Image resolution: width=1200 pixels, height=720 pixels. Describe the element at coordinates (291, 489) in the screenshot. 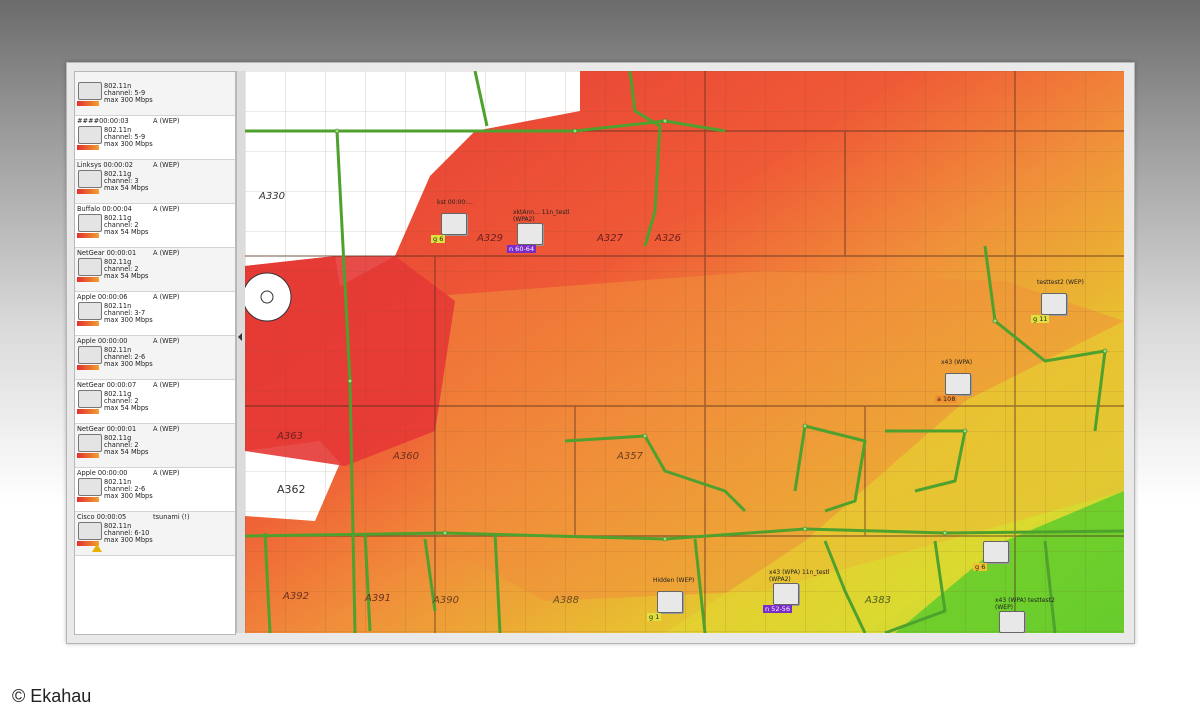

I see `room-label-a362: A362` at that location.